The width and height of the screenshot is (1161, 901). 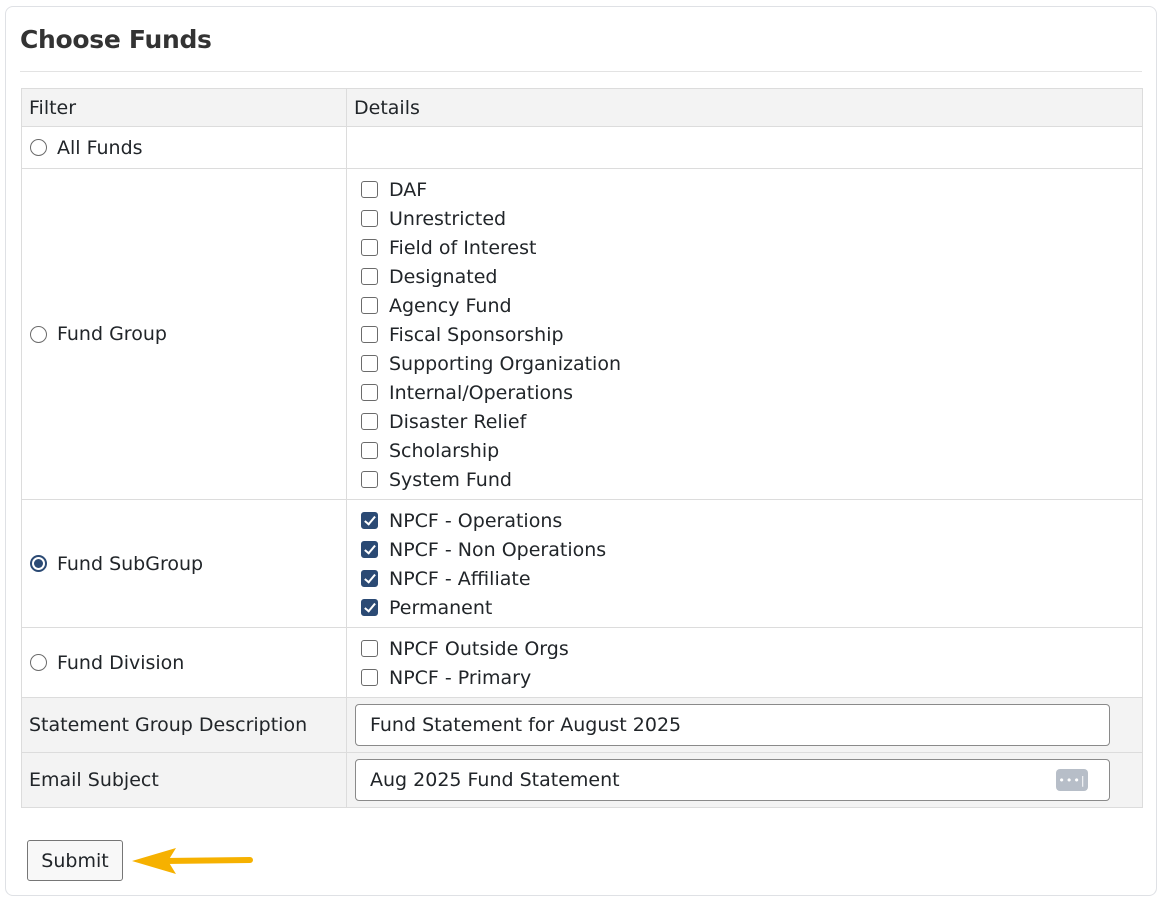 I want to click on title-divider, so click(x=581, y=71).